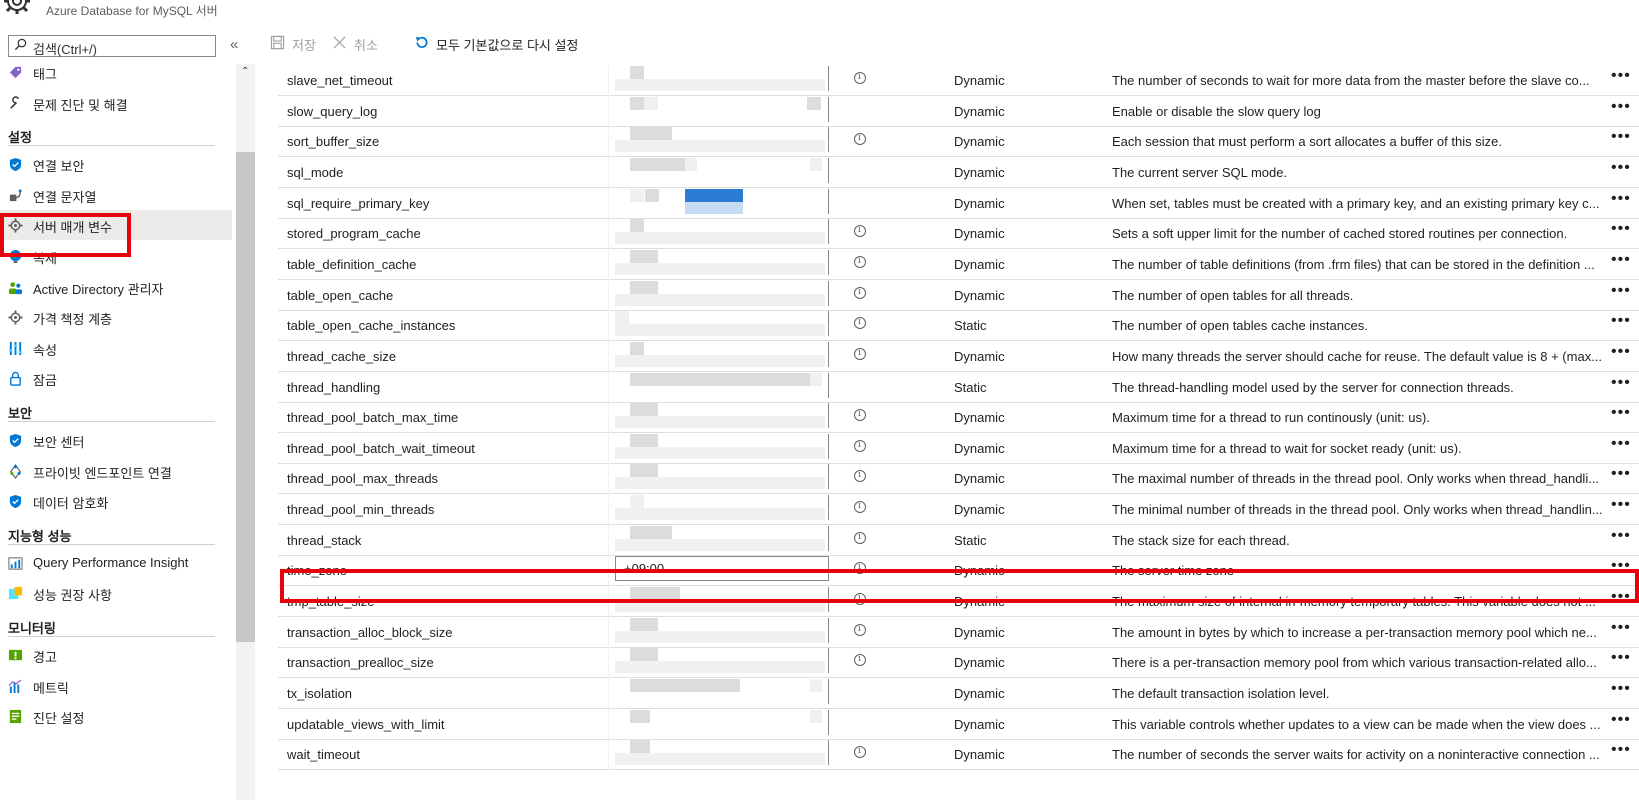  I want to click on sidebar-item-active-directory-관리자: Active Directory 관리자, so click(116, 287).